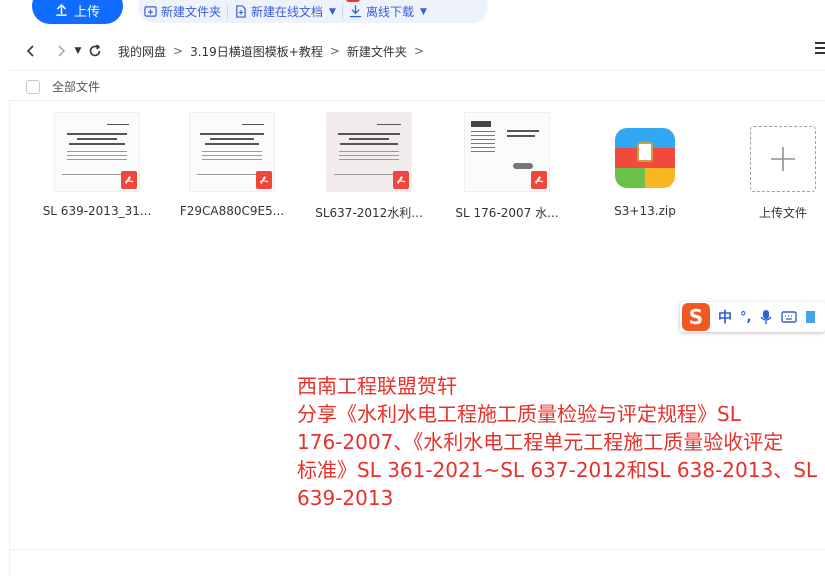 This screenshot has height=576, width=825. Describe the element at coordinates (696, 317) in the screenshot. I see `sogou-logo-icon: S` at that location.